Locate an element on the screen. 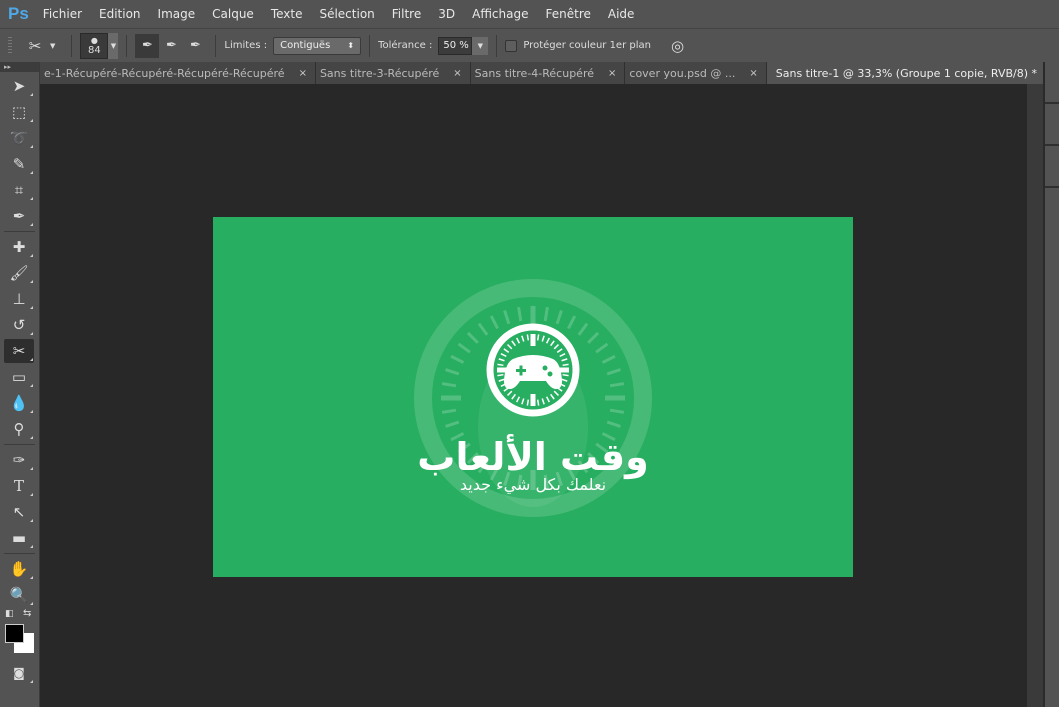 This screenshot has width=1059, height=707. tab-label: Sans titre-4-Récupéré is located at coordinates (534, 73).